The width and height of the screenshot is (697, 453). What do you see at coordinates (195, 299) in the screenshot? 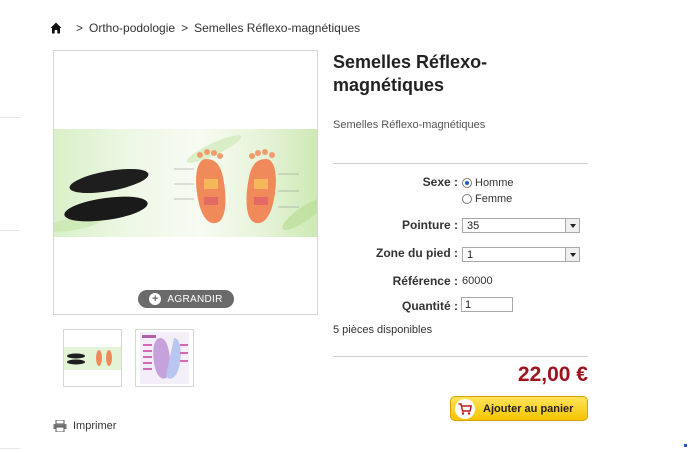
I see `zoom-button-label: AGRANDIR` at bounding box center [195, 299].